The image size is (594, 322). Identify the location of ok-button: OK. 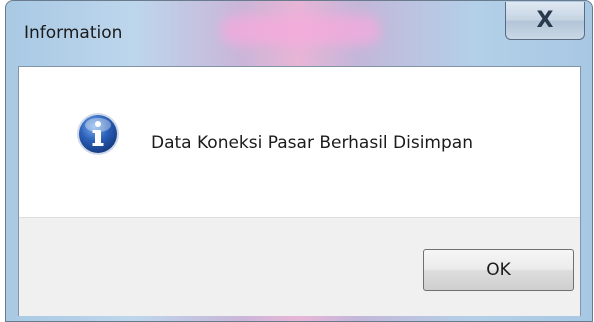
(498, 270).